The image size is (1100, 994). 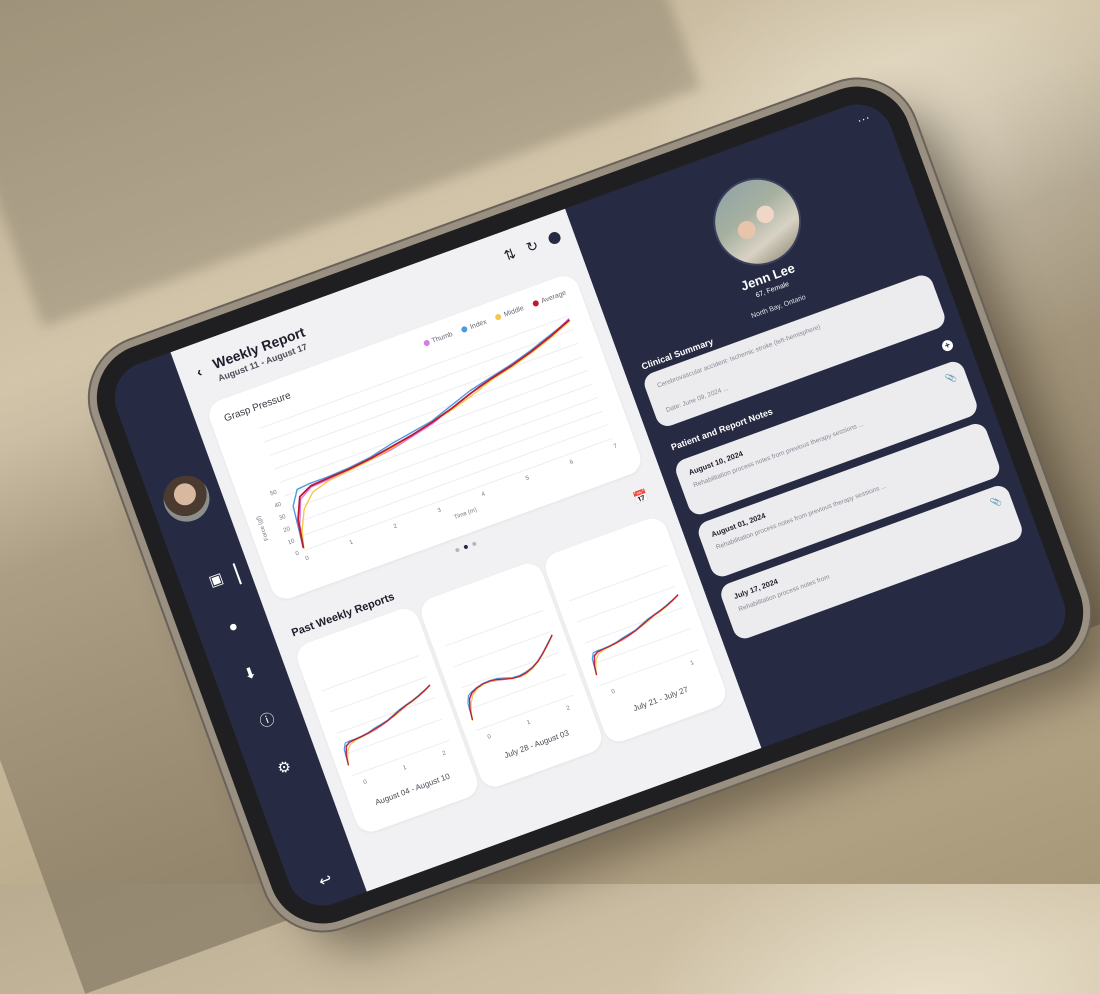 What do you see at coordinates (285, 769) in the screenshot?
I see `settings-icon: ⚙` at bounding box center [285, 769].